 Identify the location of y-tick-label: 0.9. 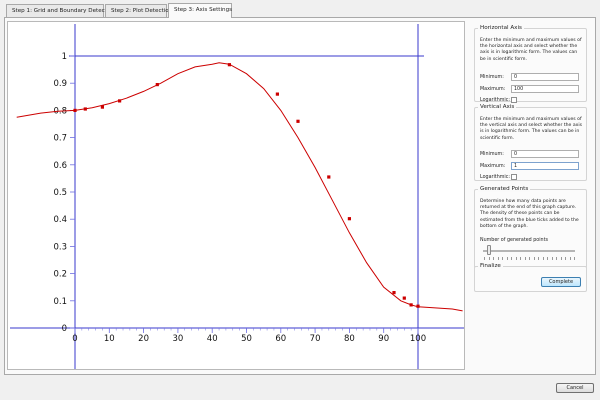
(60, 84).